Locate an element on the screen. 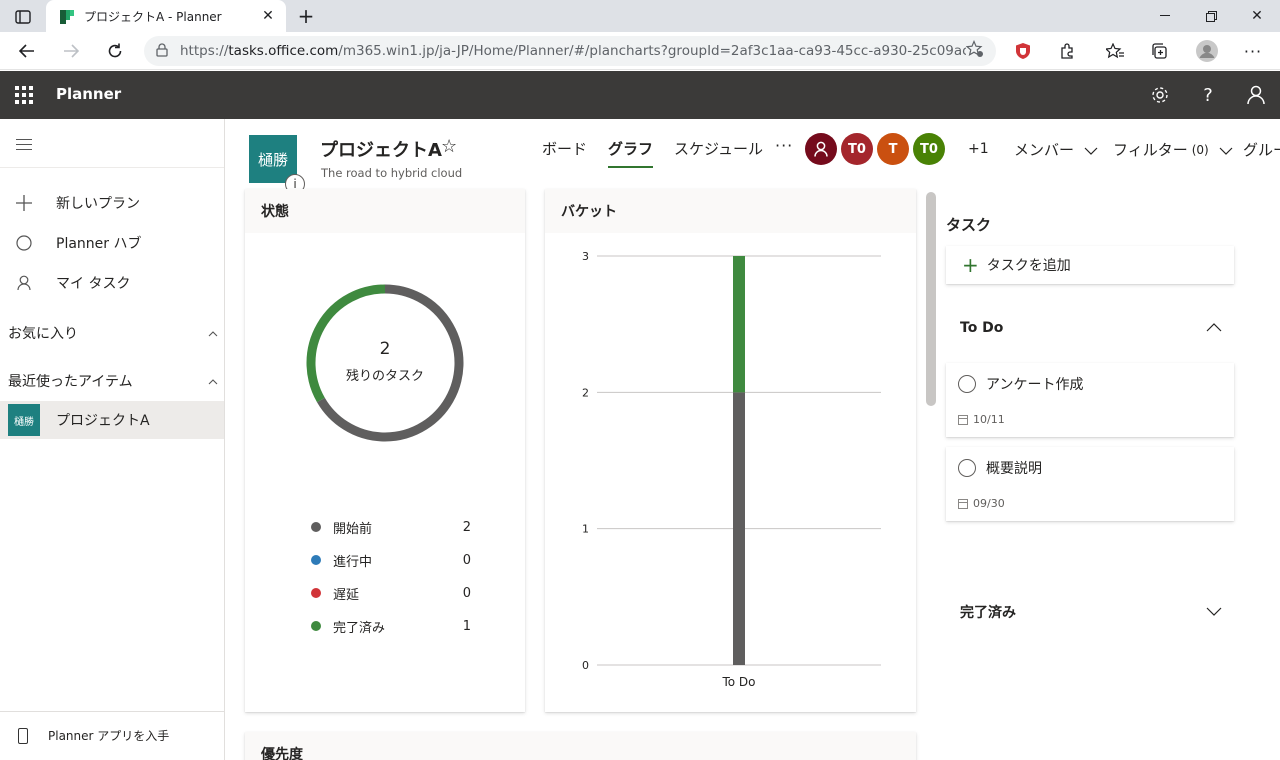 This screenshot has height=760, width=1280. add-task-button: + タスクを追加 is located at coordinates (1090, 265).